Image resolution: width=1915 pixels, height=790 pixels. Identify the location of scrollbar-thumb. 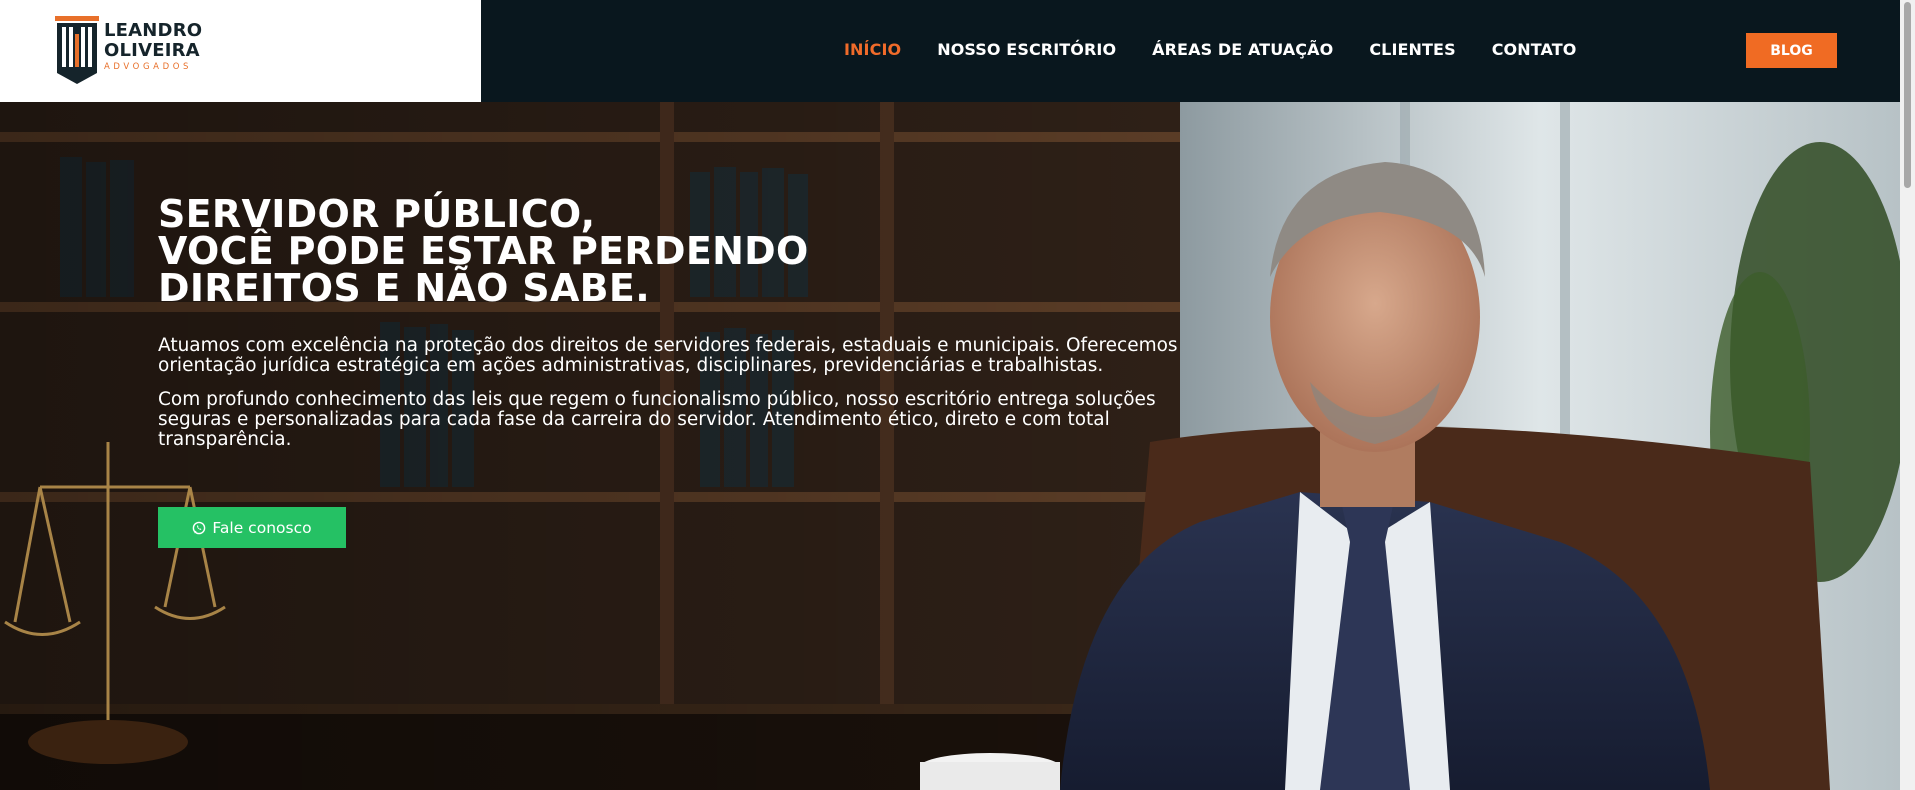
(1907, 95).